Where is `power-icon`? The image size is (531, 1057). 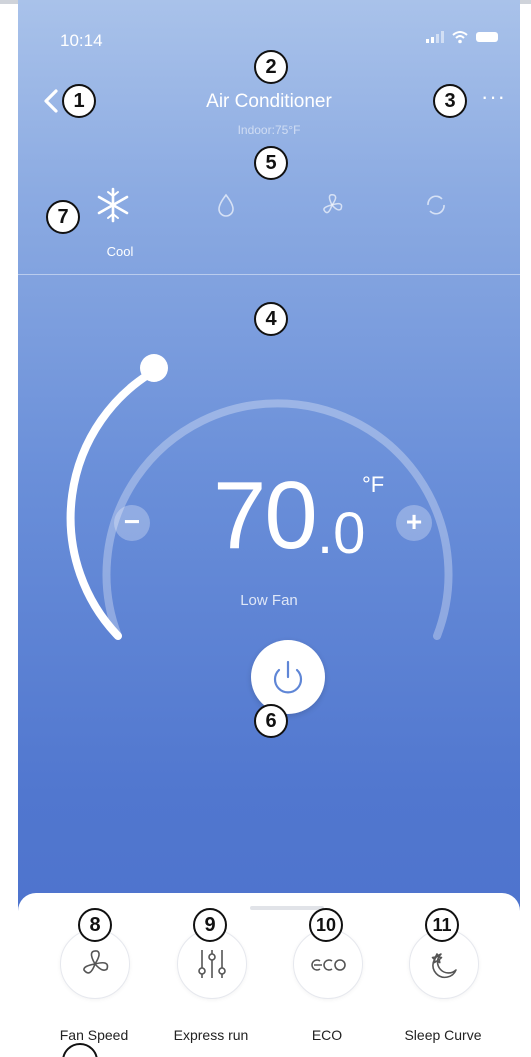
power-icon is located at coordinates (288, 677).